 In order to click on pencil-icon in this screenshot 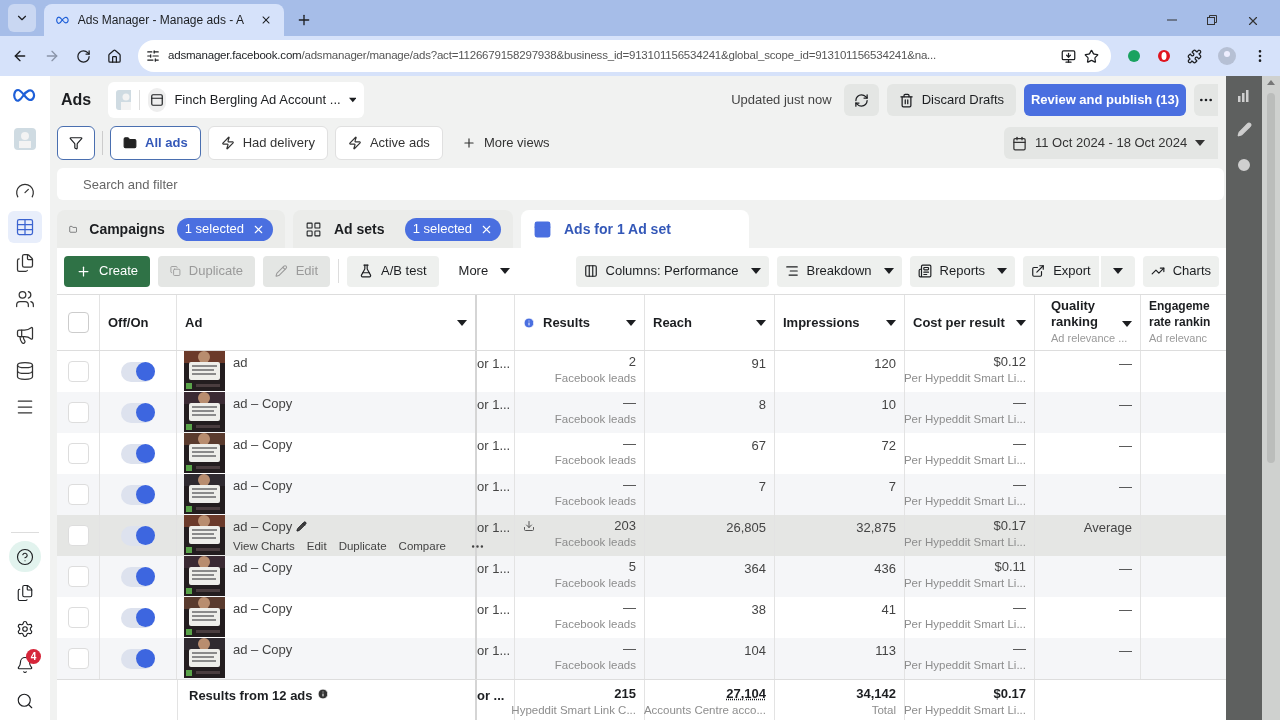, I will do `click(302, 527)`.